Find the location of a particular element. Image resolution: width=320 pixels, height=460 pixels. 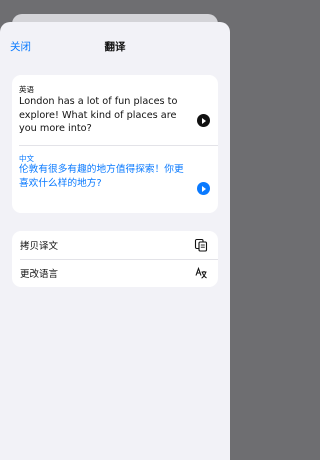

copy-translation-button: 拷贝译文 is located at coordinates (115, 245).